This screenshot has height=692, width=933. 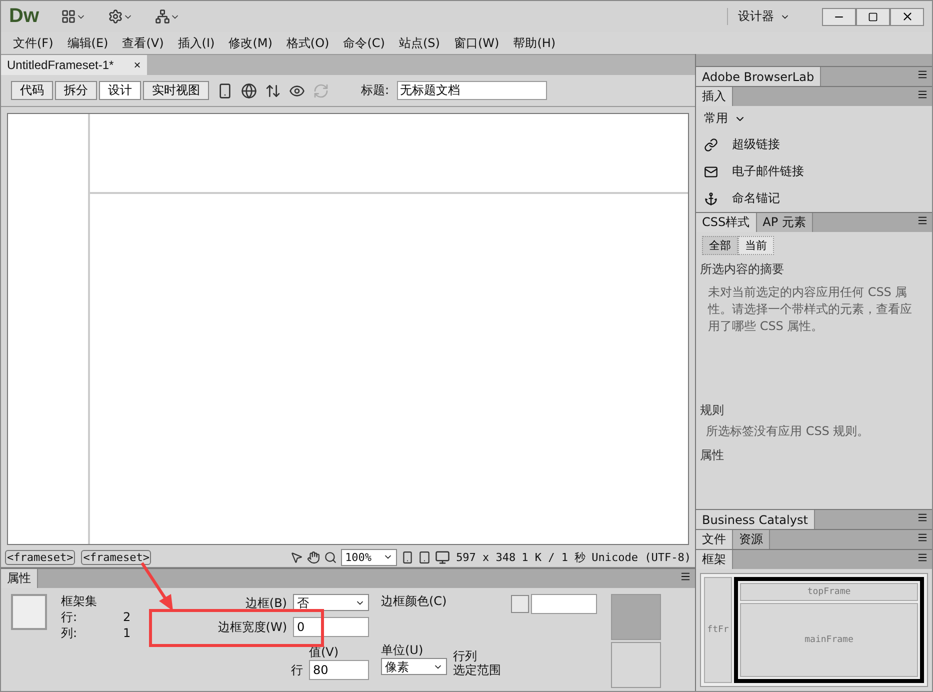 I want to click on border-select: 否, so click(x=331, y=602).